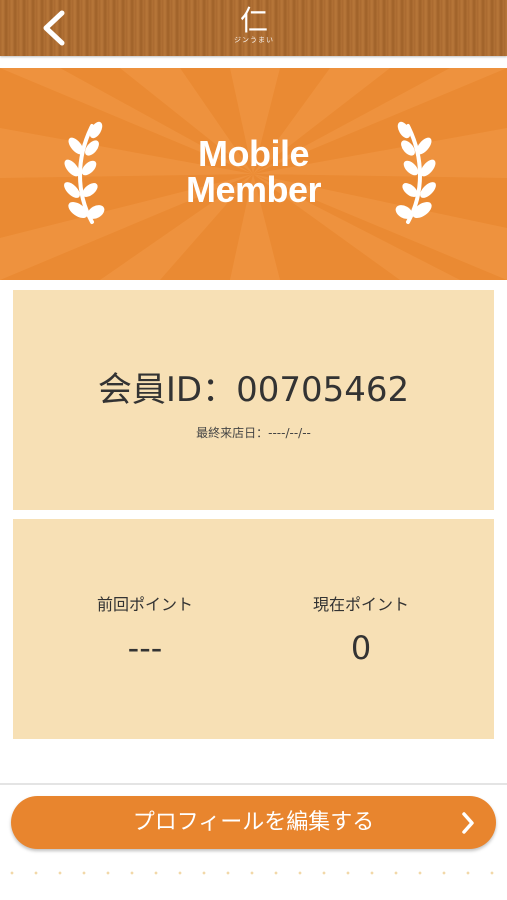 The image size is (507, 900). What do you see at coordinates (253, 433) in the screenshot?
I see `last-visit-date: 最終来店日：----/--/--` at bounding box center [253, 433].